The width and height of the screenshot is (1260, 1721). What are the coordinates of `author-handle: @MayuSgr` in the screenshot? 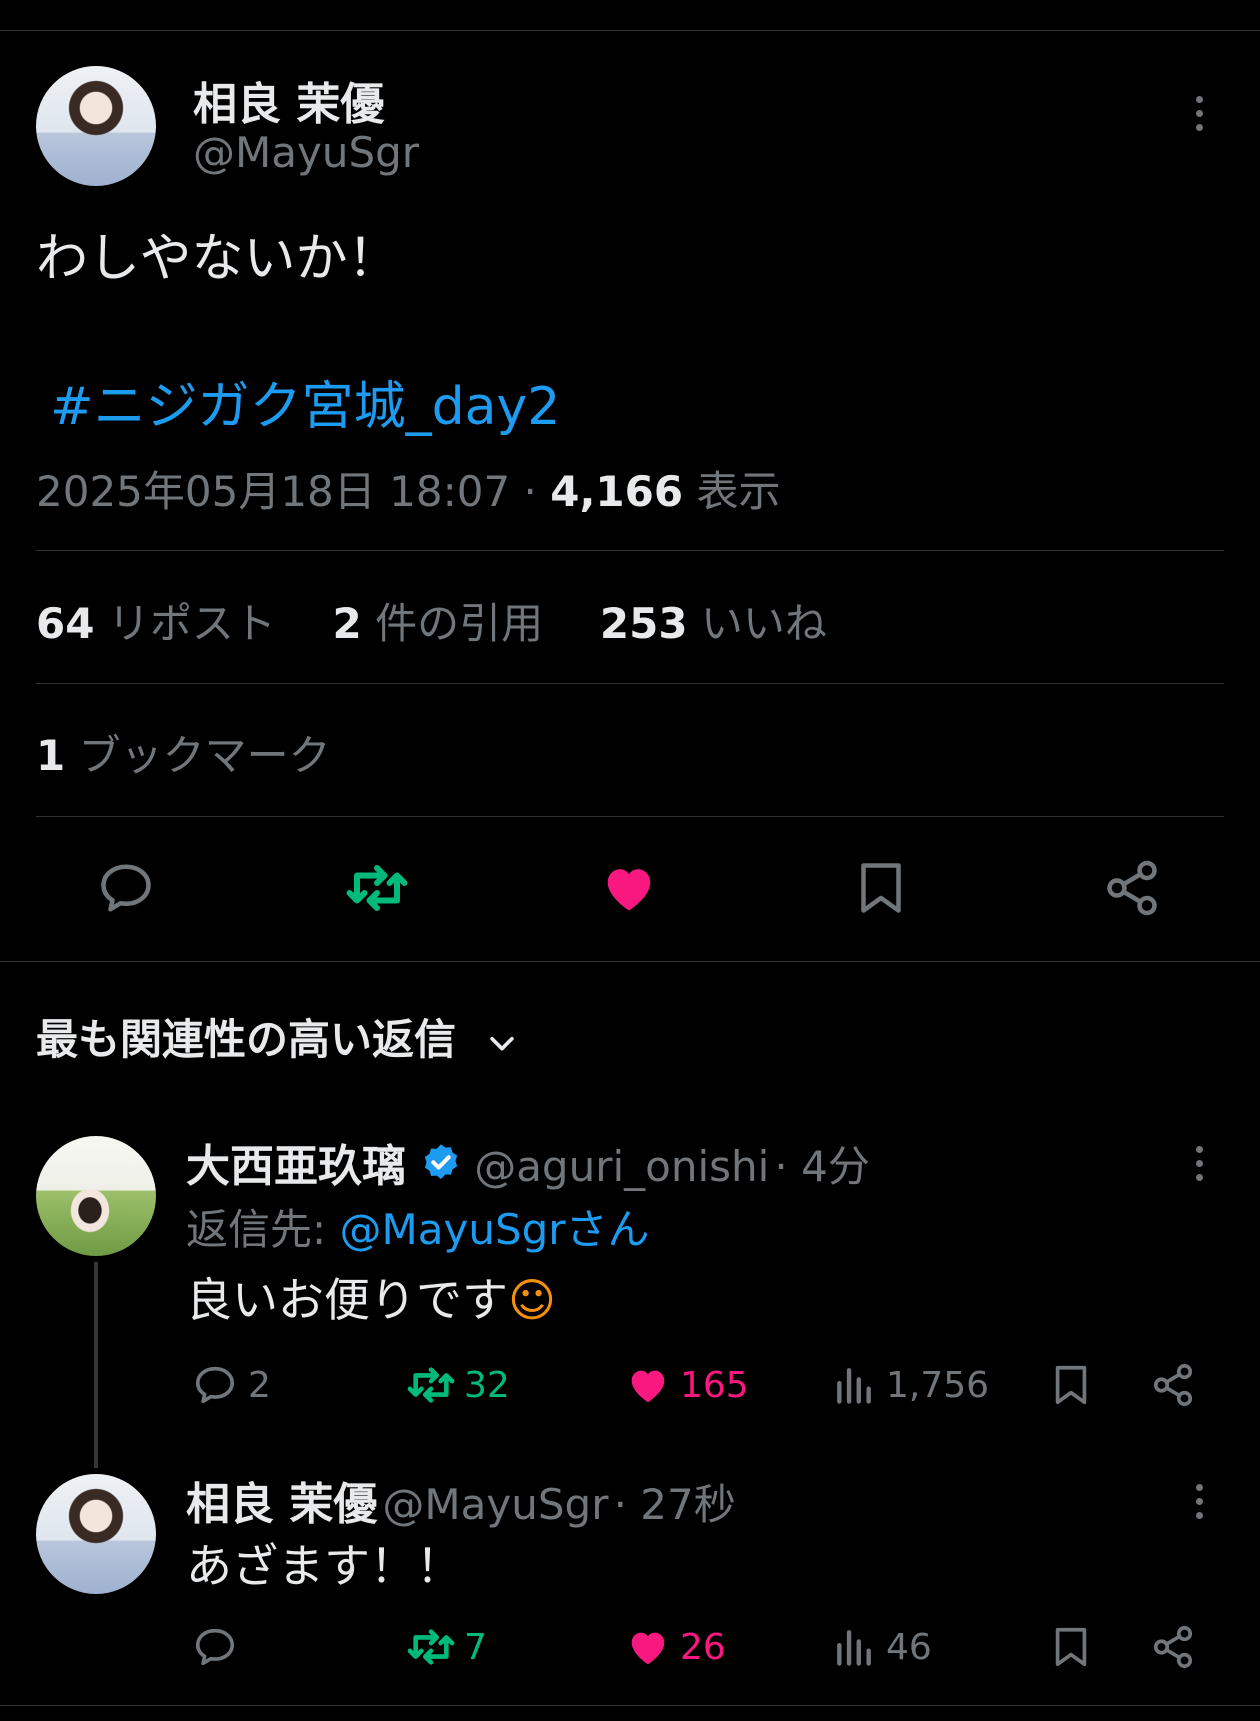 It's located at (306, 152).